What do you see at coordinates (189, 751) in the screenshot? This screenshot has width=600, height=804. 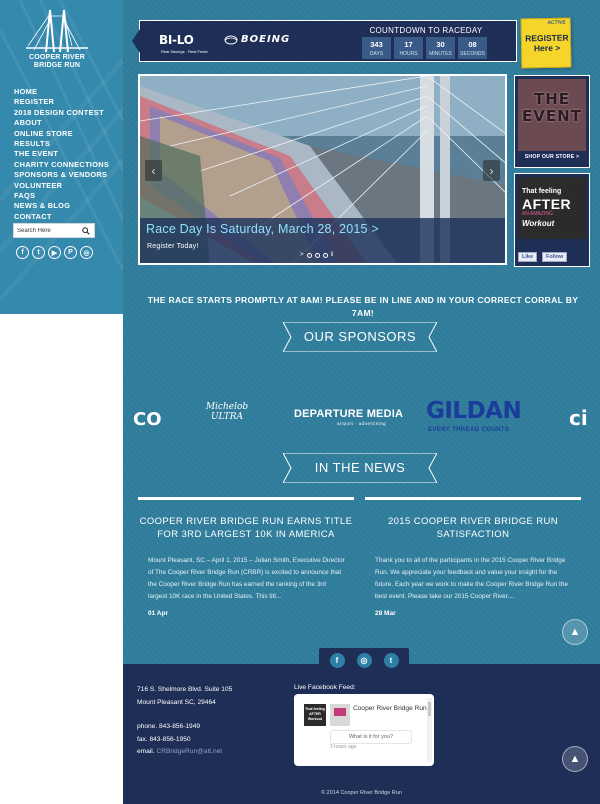 I see `email-link: CRBridgeRun@att.net` at bounding box center [189, 751].